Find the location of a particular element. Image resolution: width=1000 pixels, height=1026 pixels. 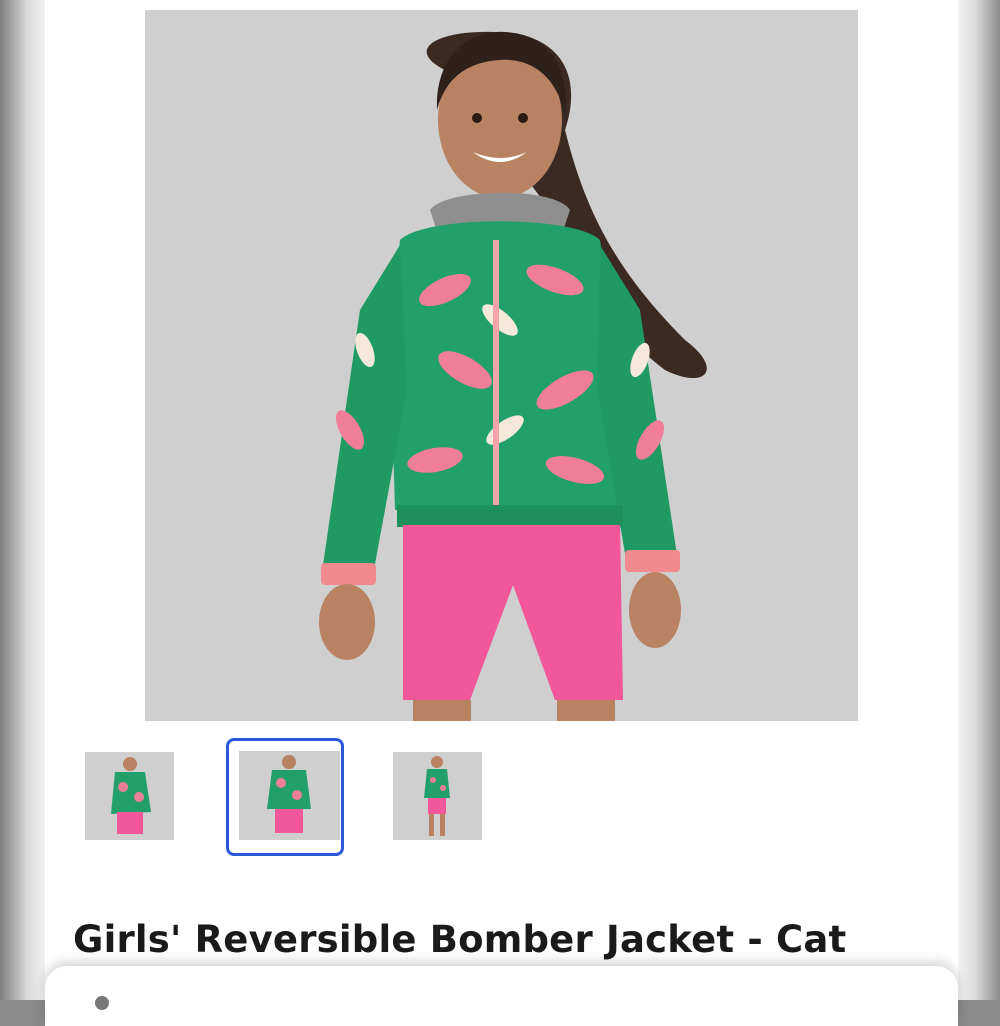

bottom-sheet is located at coordinates (501, 996).